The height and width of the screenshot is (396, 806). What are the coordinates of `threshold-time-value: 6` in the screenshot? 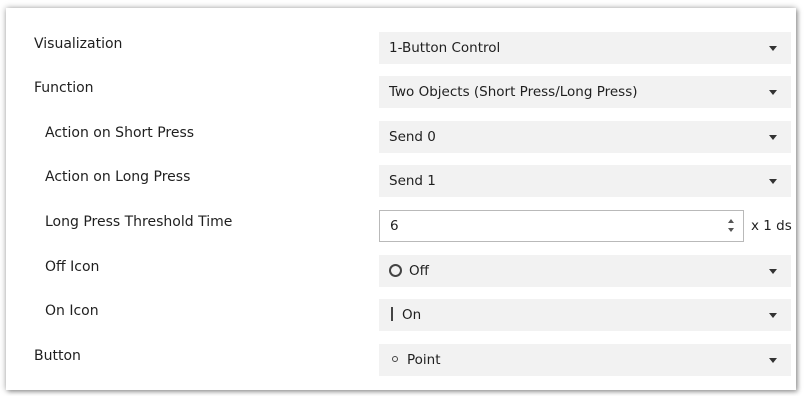 It's located at (394, 226).